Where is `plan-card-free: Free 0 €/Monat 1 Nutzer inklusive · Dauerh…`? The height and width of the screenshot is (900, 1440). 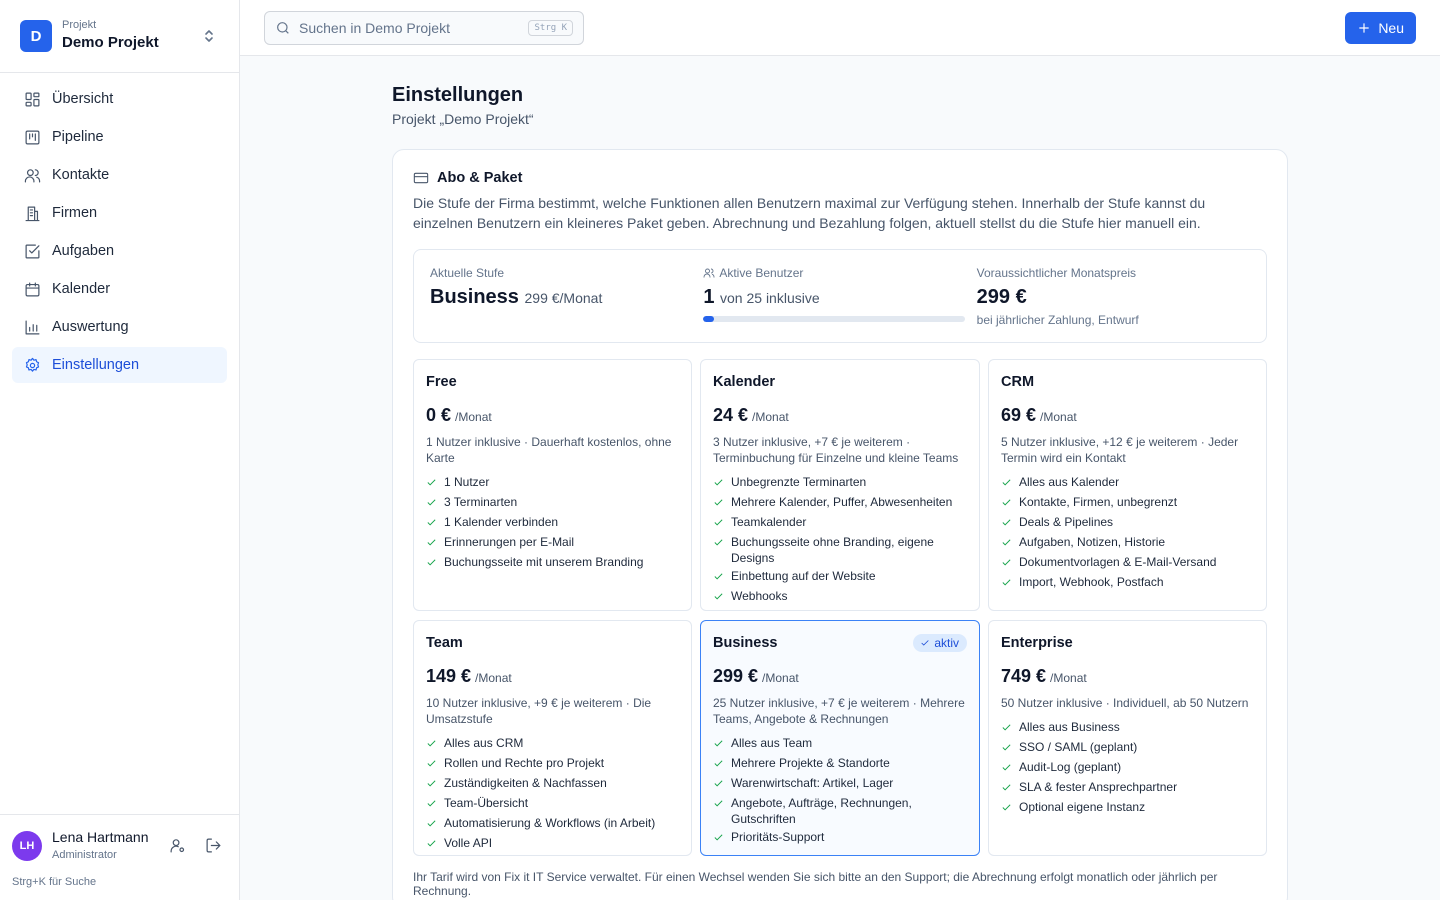
plan-card-free: Free 0 €/Monat 1 Nutzer inklusive · Dauerh… is located at coordinates (552, 485).